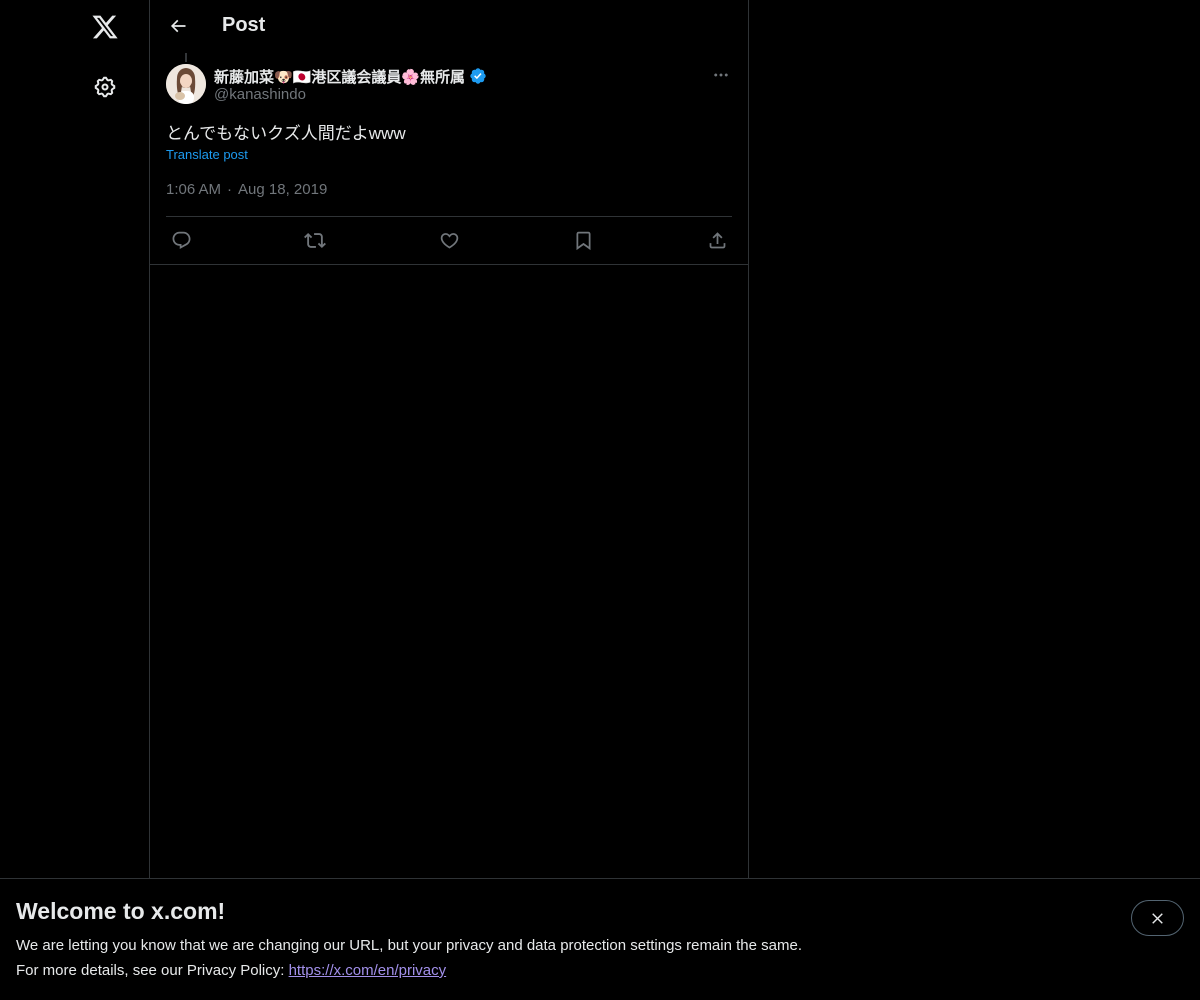 The width and height of the screenshot is (1200, 1000). I want to click on post-timestamp: 1:06 AM · Aug 18, 2019, so click(246, 189).